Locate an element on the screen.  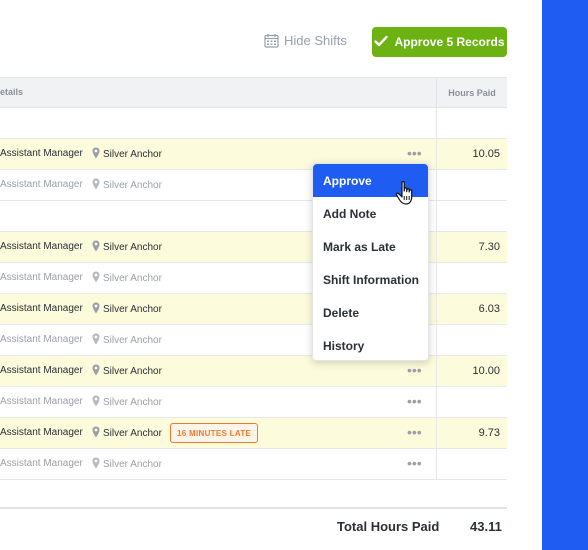
hours-paid-value: 7.30 is located at coordinates (489, 247).